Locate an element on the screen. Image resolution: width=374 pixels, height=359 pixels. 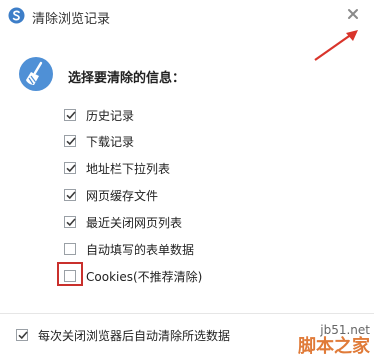
option-history: 历史记录 is located at coordinates (99, 115).